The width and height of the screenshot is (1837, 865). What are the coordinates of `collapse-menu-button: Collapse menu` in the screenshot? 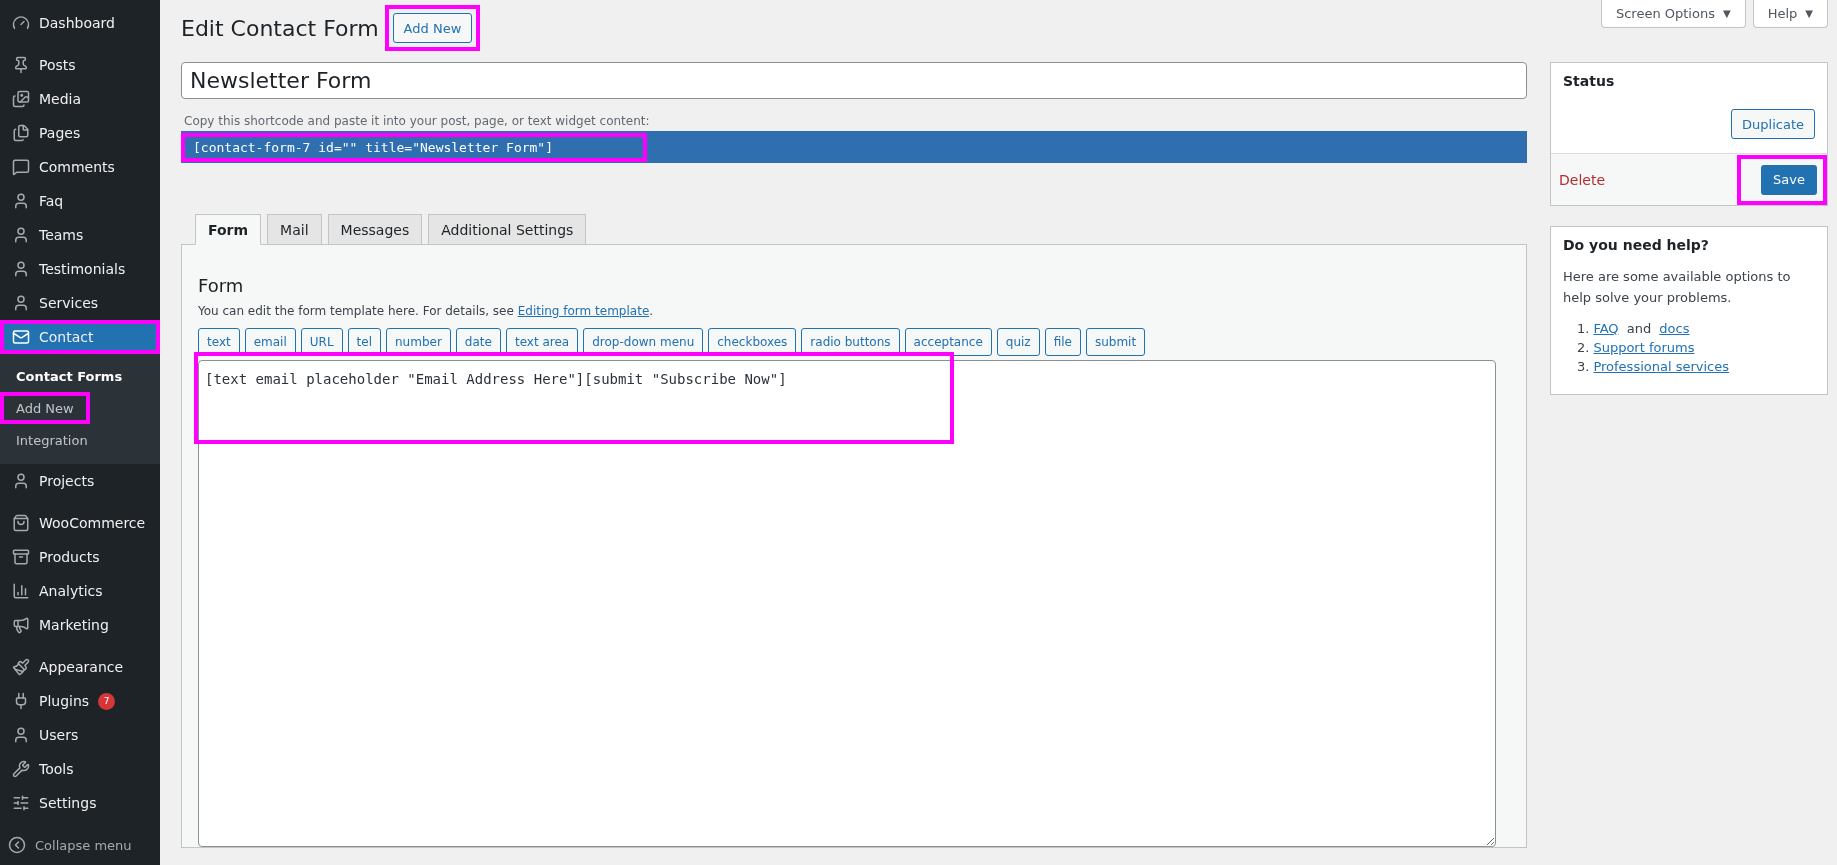 It's located at (80, 845).